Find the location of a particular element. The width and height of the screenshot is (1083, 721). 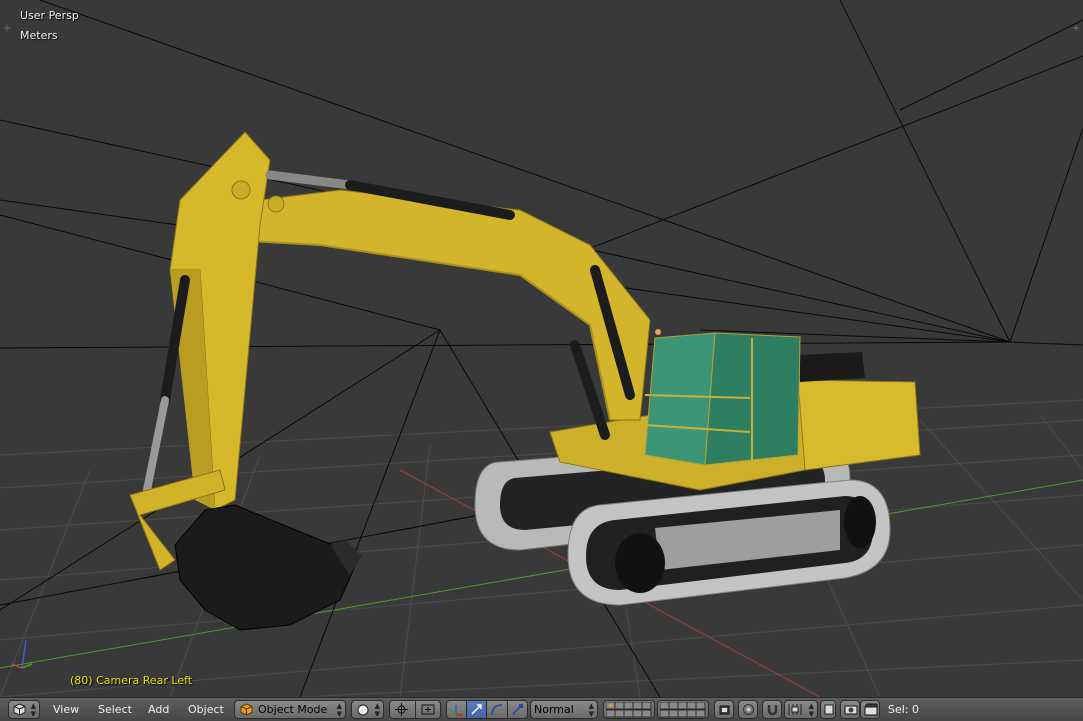

layer-buttons is located at coordinates (630, 710).